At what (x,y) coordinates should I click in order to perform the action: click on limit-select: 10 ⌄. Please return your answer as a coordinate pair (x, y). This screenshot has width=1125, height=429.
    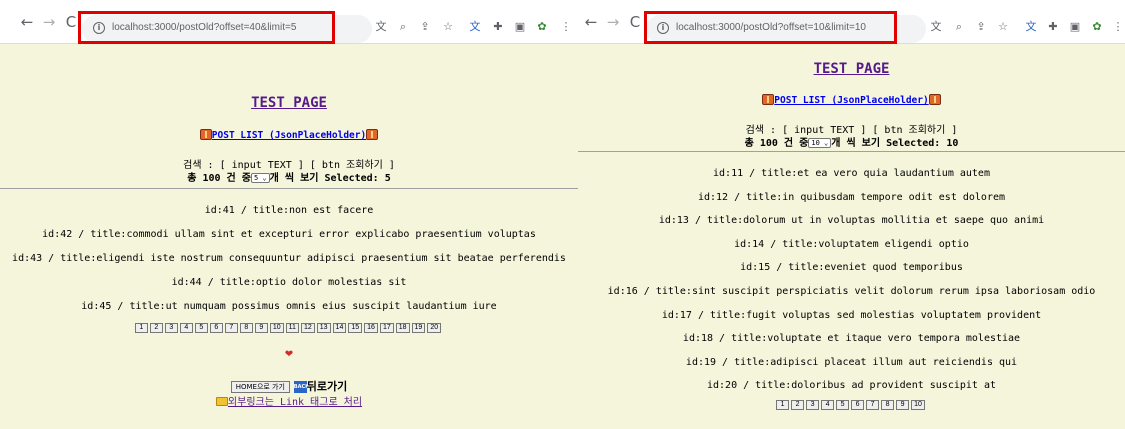
    Looking at the image, I should click on (820, 143).